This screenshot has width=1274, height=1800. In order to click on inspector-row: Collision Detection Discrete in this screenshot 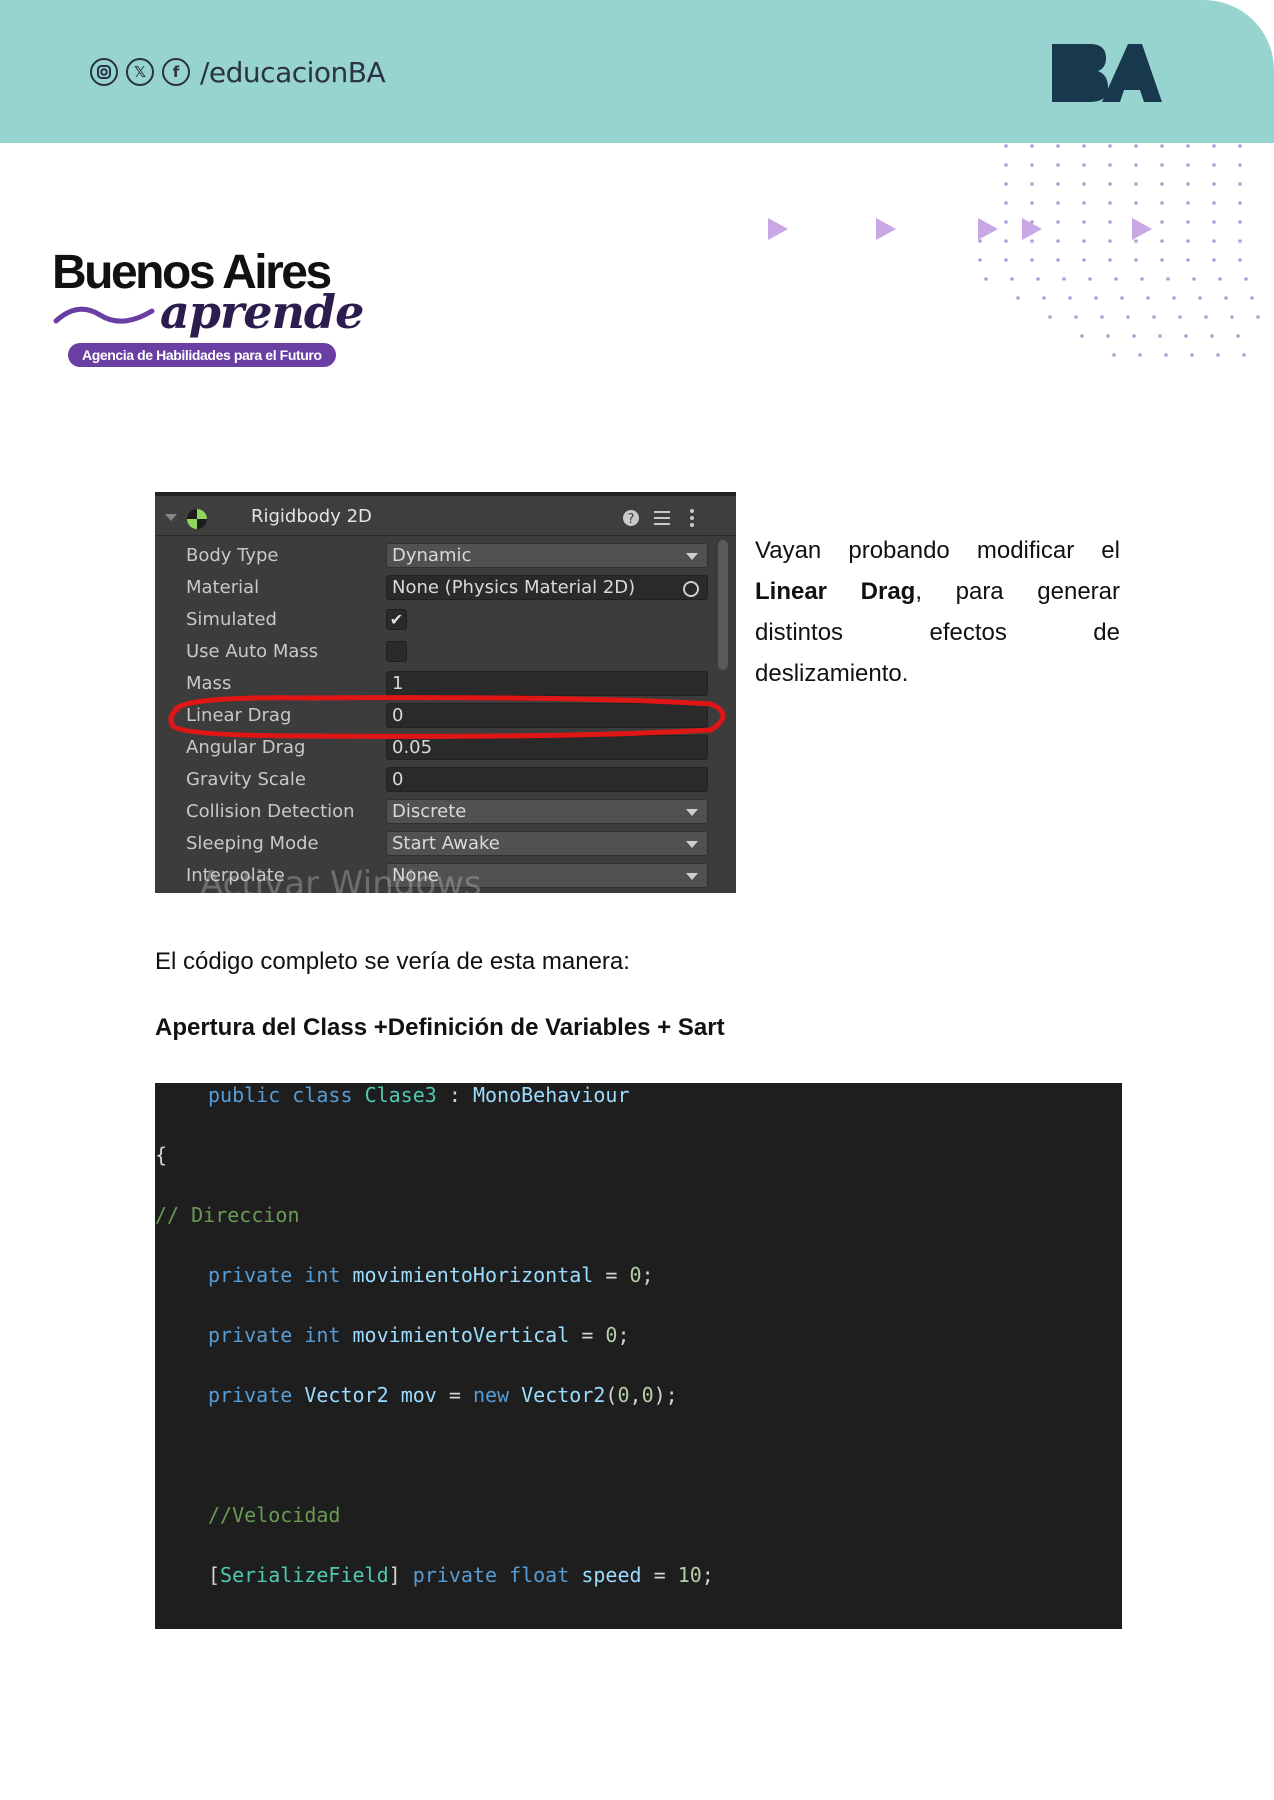, I will do `click(445, 812)`.